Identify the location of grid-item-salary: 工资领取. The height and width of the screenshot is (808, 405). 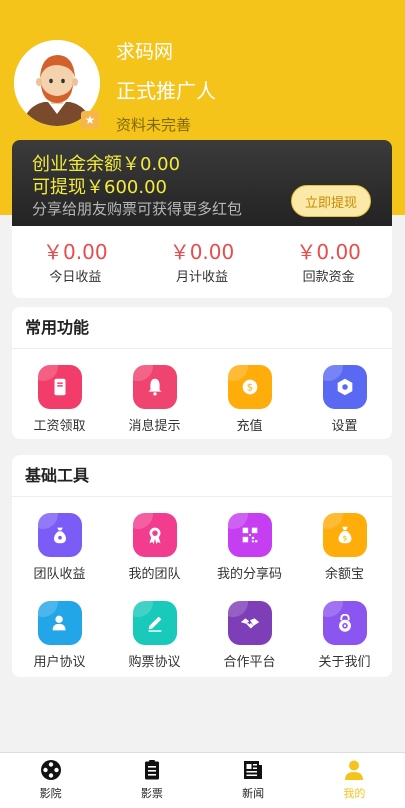
(59, 409).